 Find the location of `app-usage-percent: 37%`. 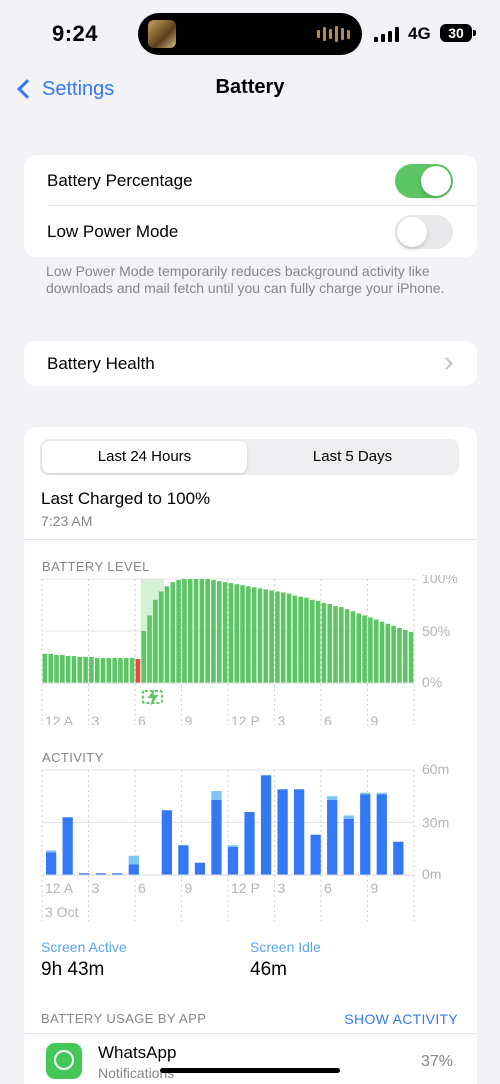

app-usage-percent: 37% is located at coordinates (436, 1061).